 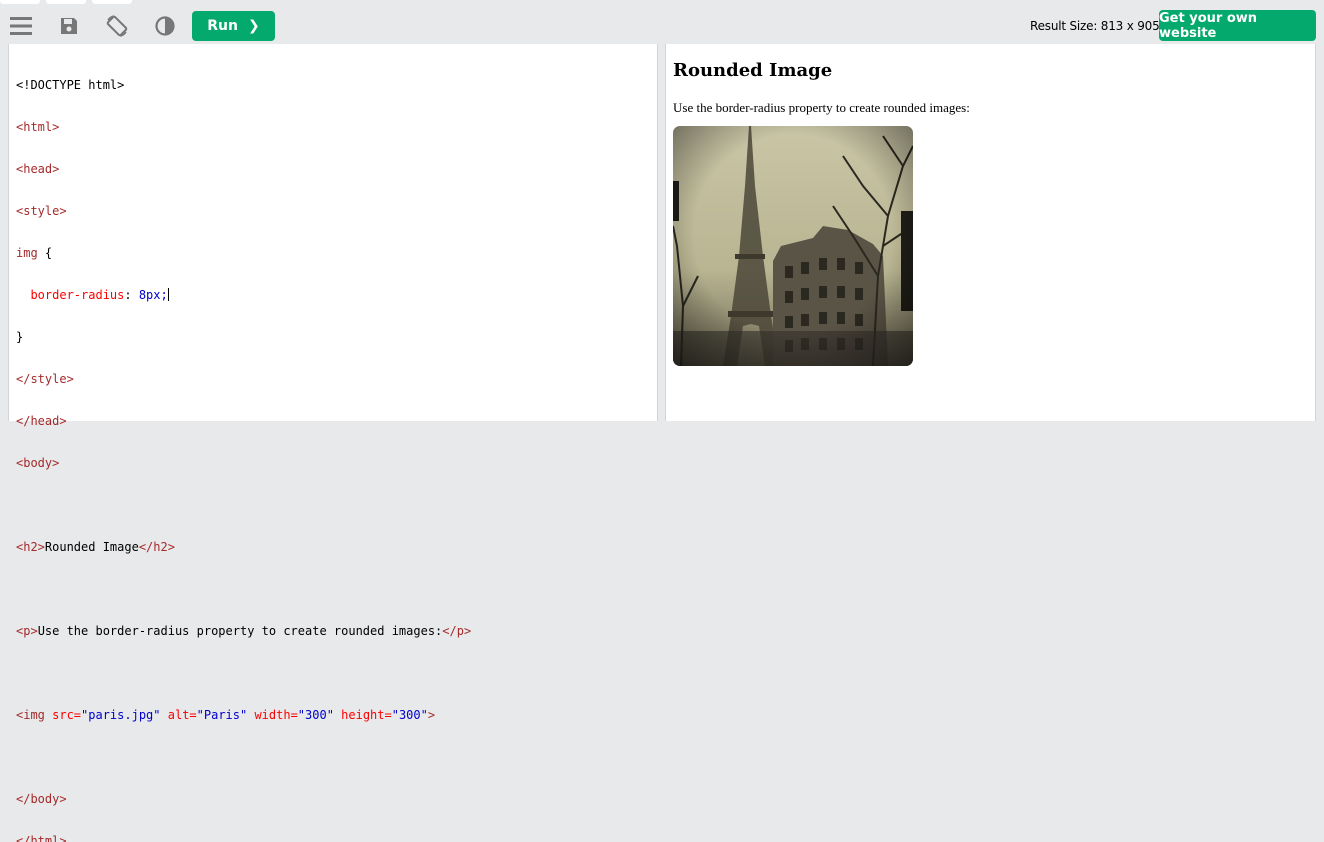 I want to click on contrast-icon, so click(x=165, y=26).